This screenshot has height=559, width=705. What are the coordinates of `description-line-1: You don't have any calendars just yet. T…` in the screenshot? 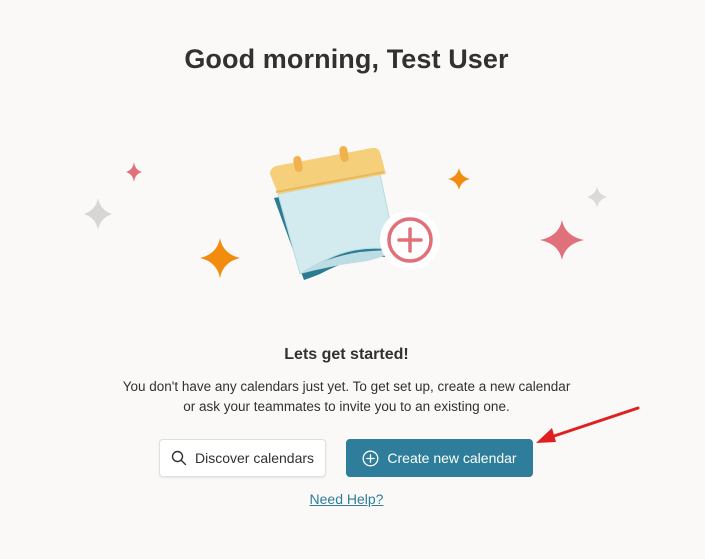 It's located at (346, 386).